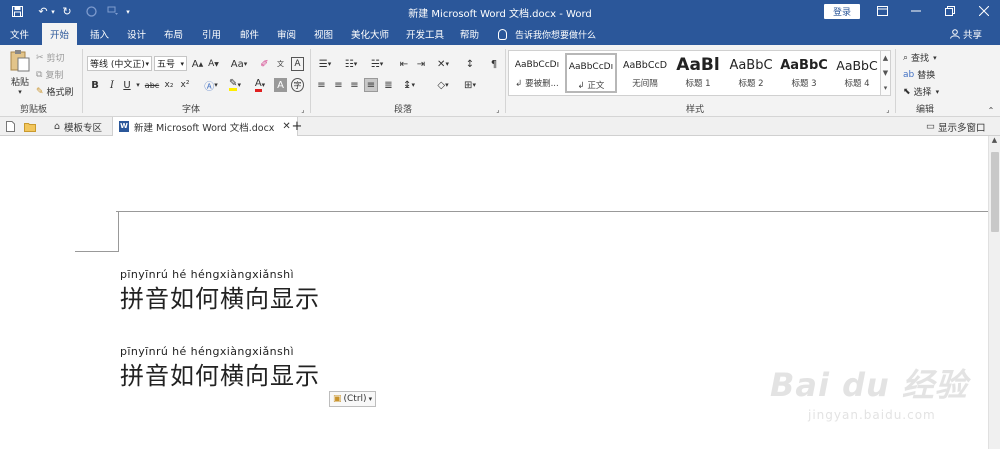  Describe the element at coordinates (409, 85) in the screenshot. I see `line-spacing-icon: ↨ ▾` at that location.